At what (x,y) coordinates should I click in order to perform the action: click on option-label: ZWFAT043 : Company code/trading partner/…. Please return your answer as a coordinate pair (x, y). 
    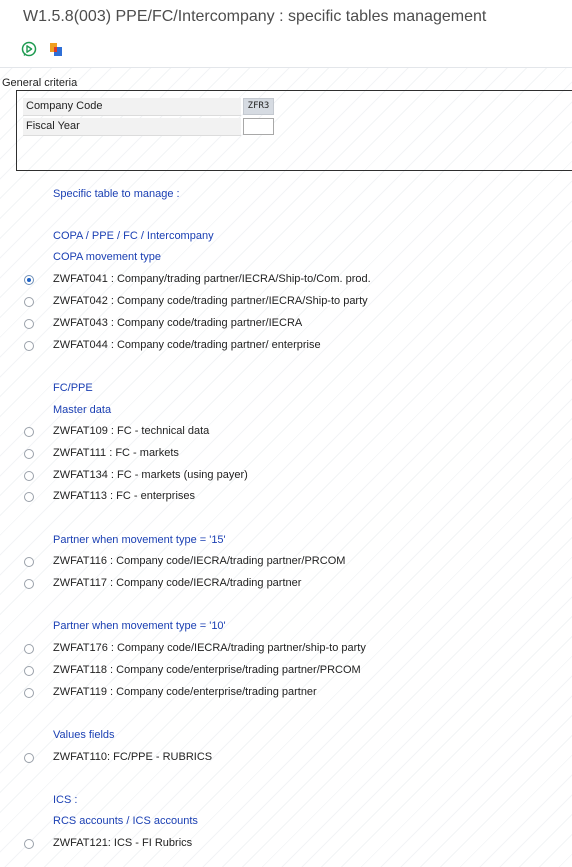
    Looking at the image, I should click on (178, 323).